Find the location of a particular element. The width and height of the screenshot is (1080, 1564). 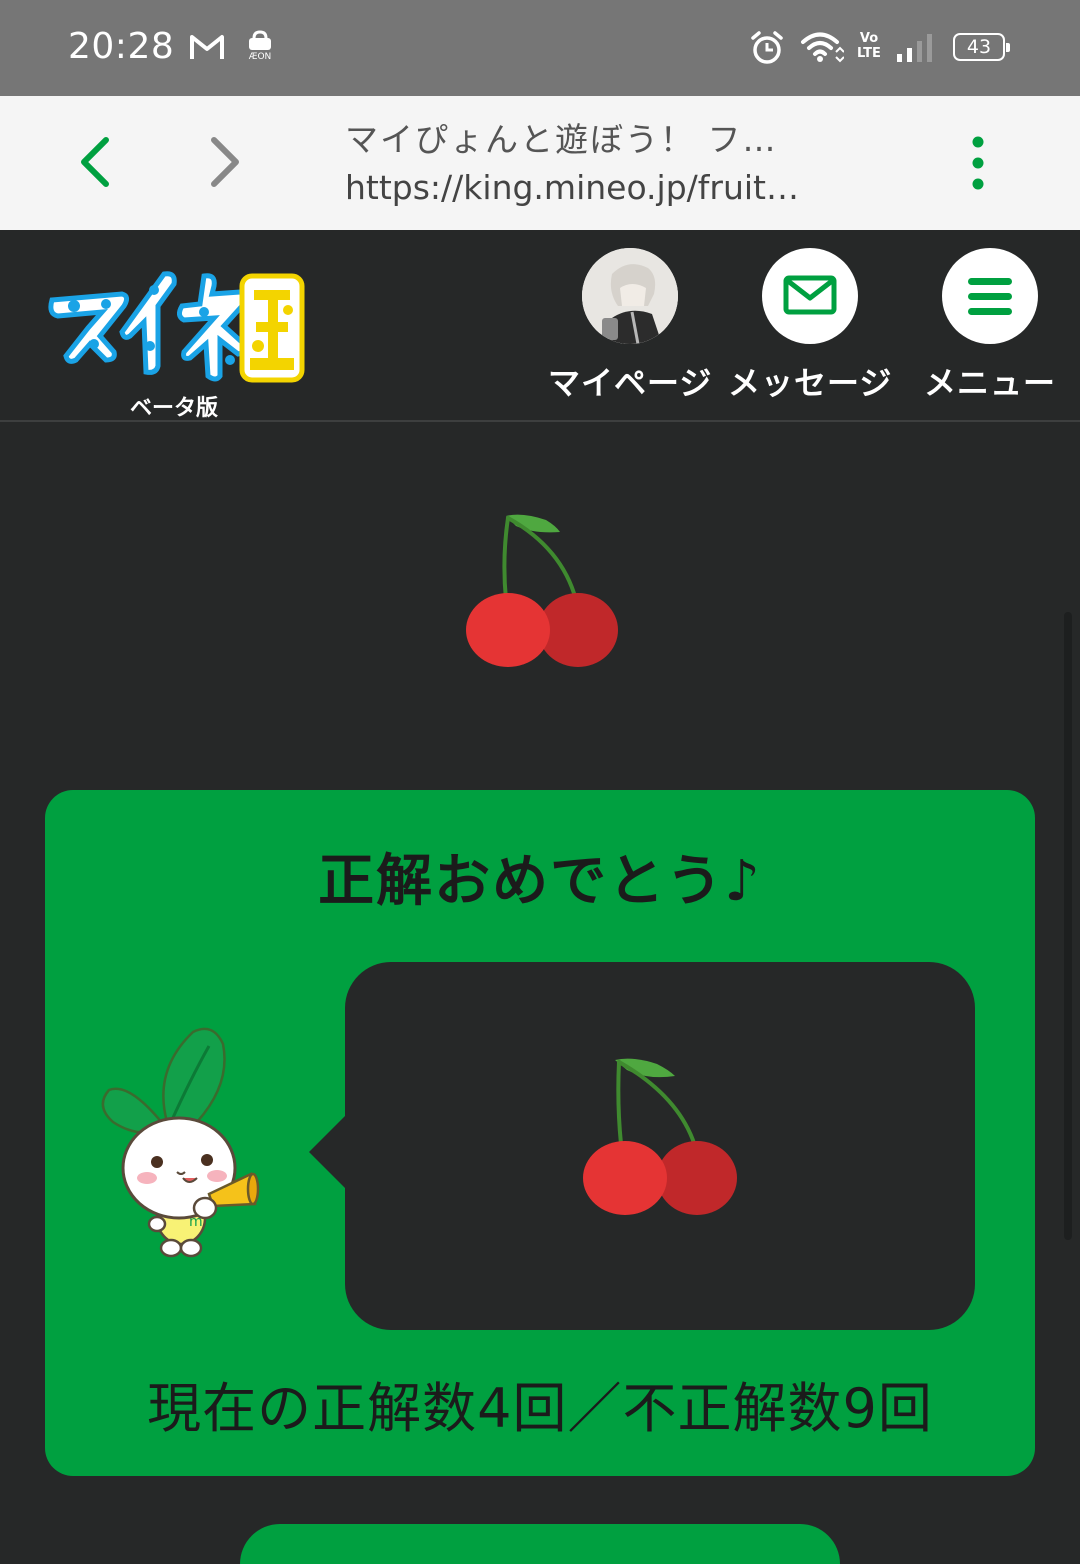

mypage-button: マイページ is located at coordinates (630, 326).